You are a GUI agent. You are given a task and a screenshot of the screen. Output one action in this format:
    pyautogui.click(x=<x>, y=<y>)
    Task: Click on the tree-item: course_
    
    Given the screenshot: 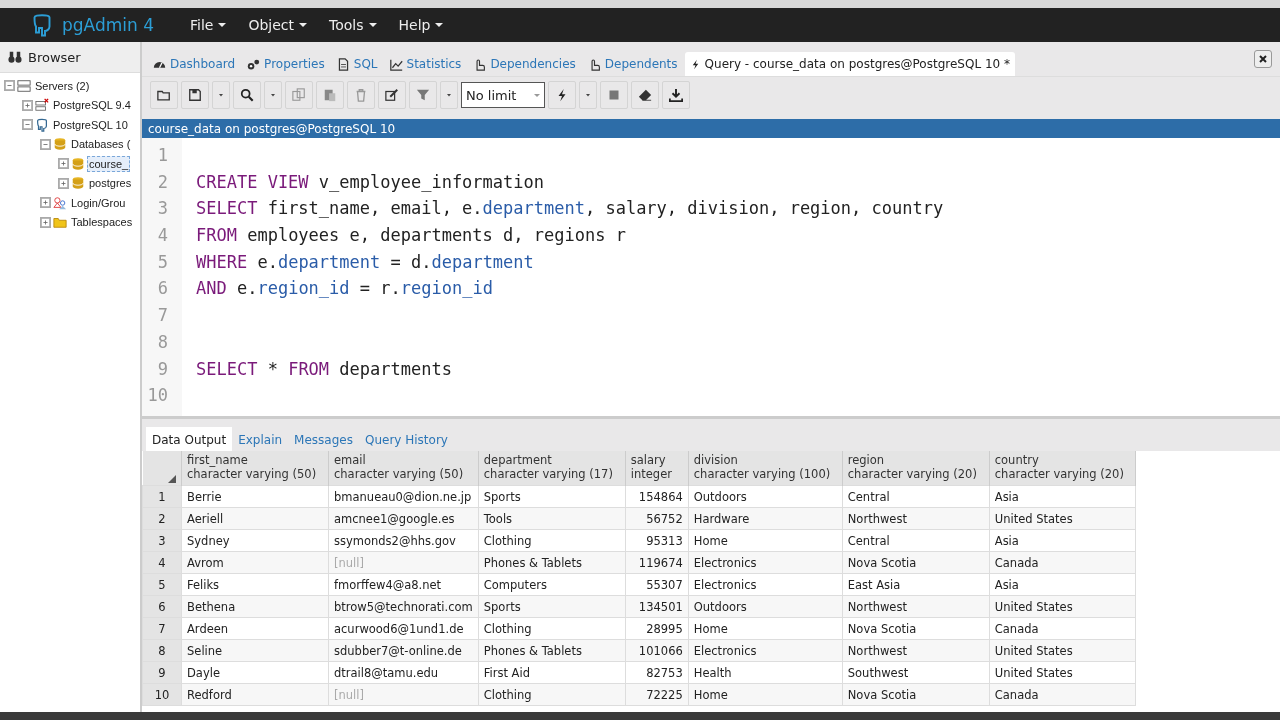 What is the action you would take?
    pyautogui.click(x=109, y=163)
    